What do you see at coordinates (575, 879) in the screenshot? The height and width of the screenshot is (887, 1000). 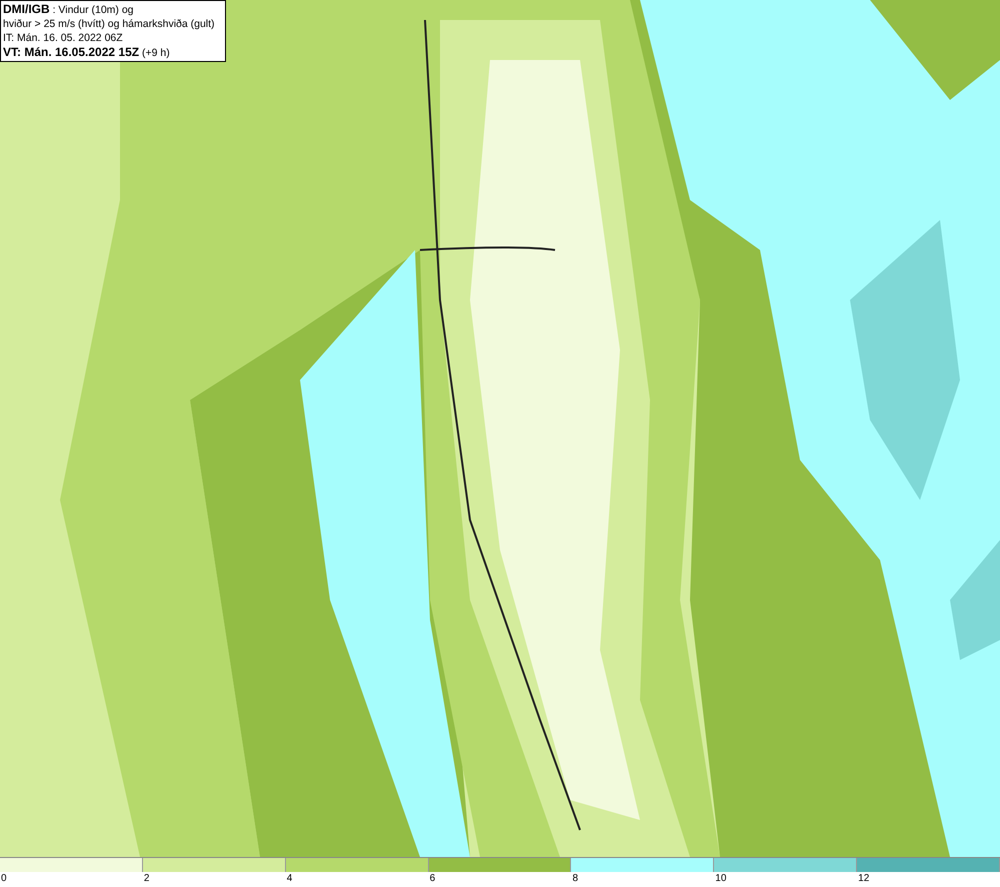 I see `legend-label: 8` at bounding box center [575, 879].